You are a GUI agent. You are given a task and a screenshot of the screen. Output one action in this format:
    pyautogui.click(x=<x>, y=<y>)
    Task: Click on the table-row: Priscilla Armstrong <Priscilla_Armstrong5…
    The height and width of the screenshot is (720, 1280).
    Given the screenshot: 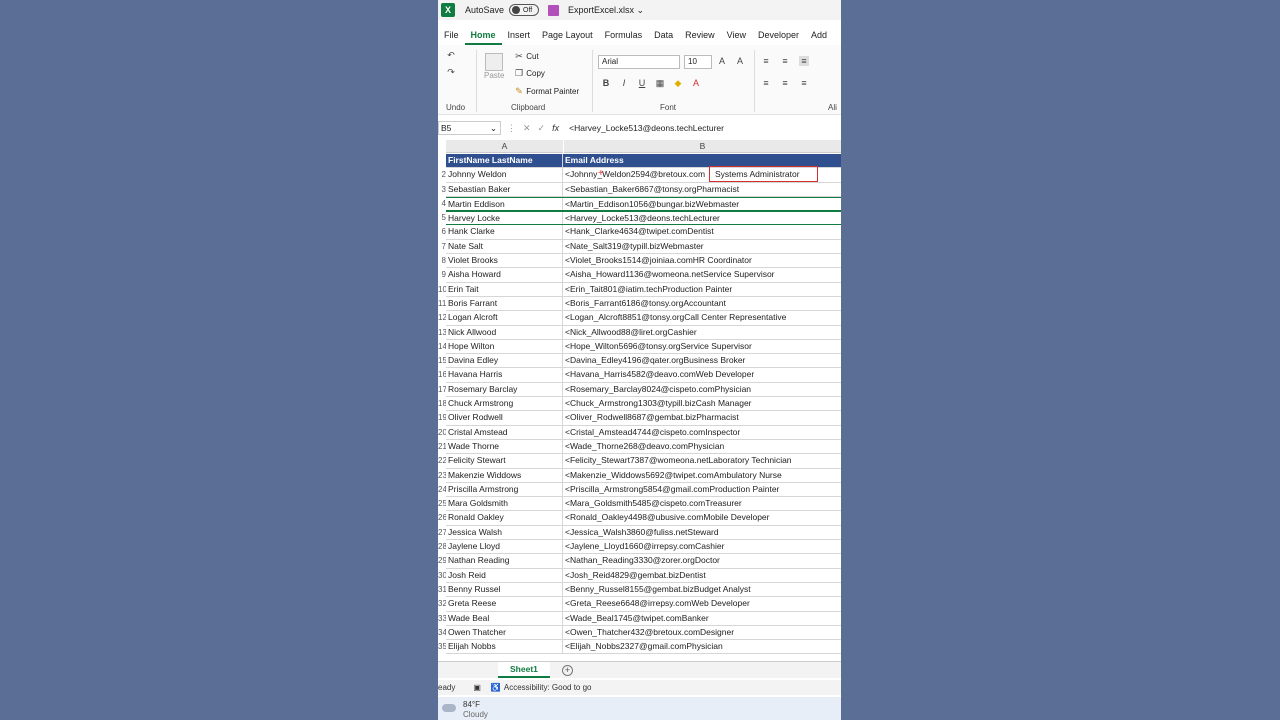 What is the action you would take?
    pyautogui.click(x=643, y=490)
    